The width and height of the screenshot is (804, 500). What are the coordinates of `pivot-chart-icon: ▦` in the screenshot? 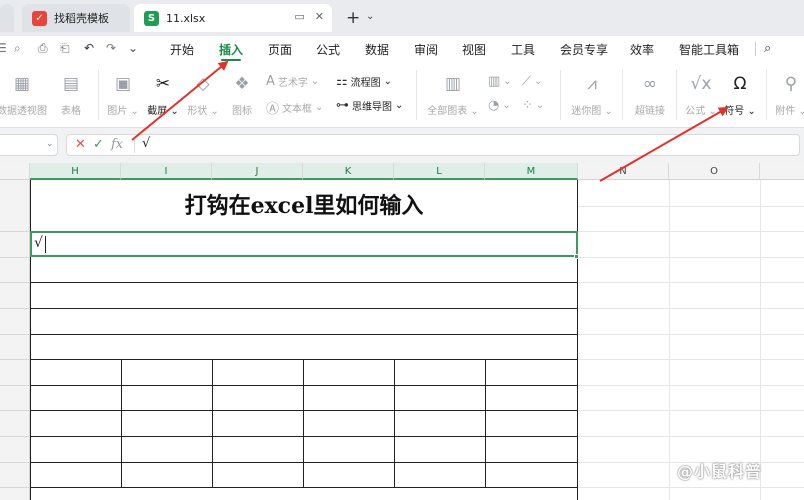 It's located at (22, 84).